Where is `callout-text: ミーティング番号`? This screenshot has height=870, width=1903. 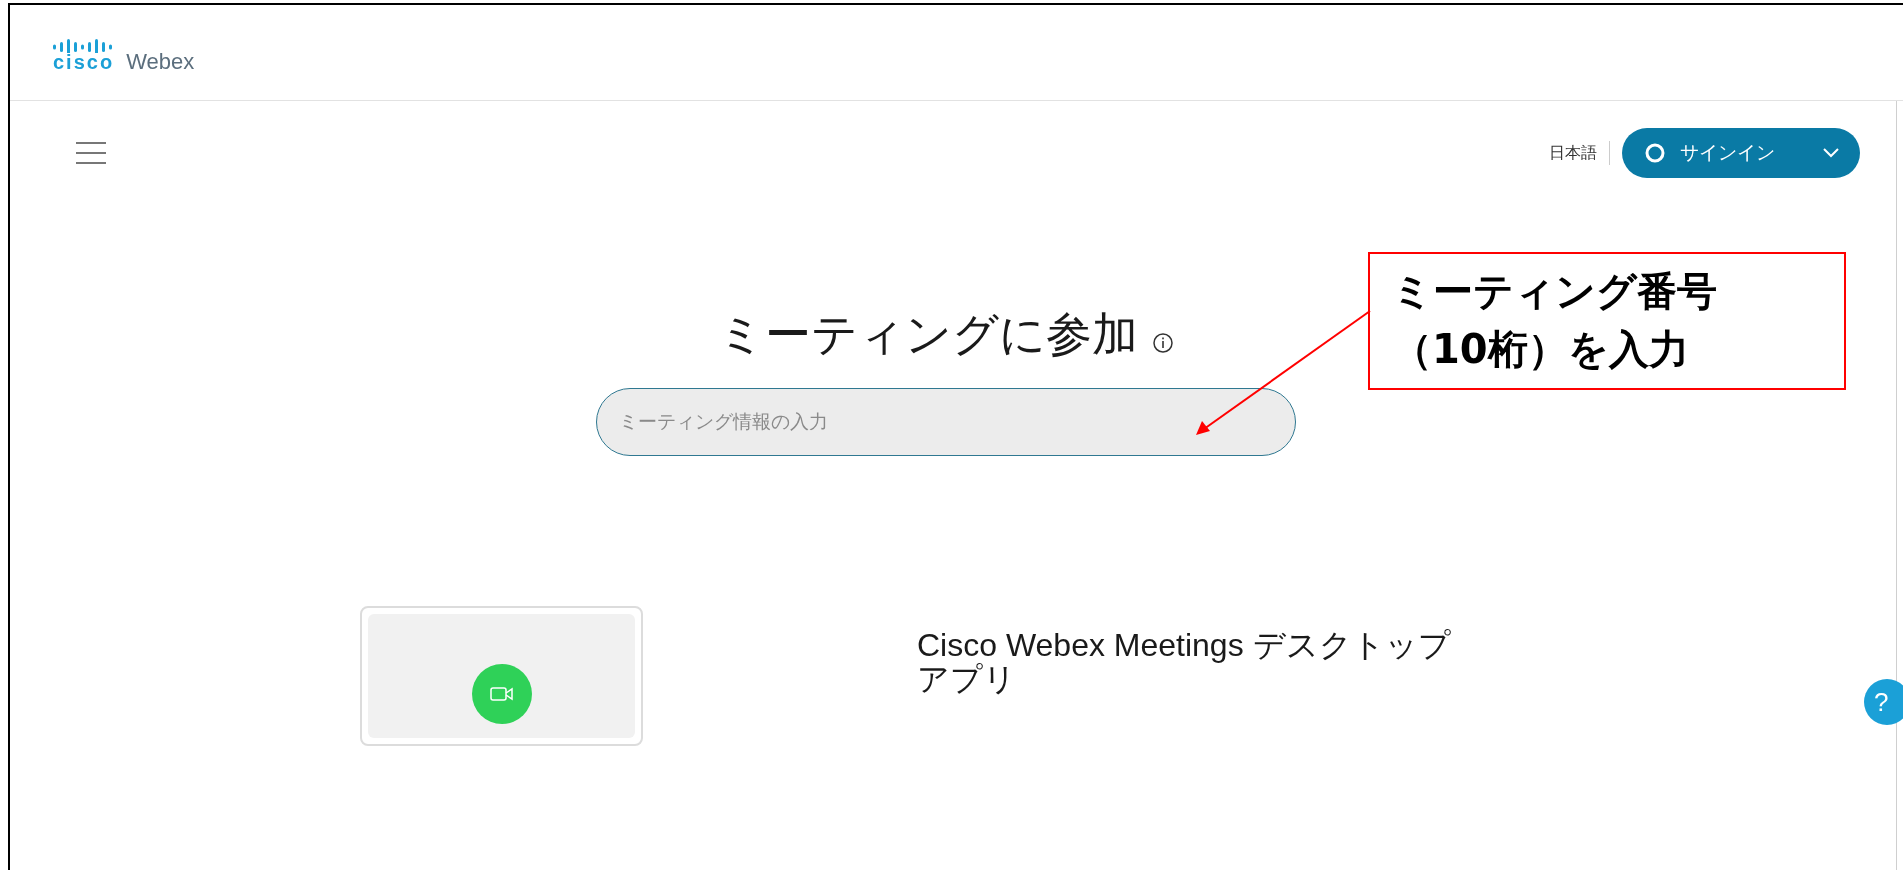
callout-text: ミーティング番号 is located at coordinates (1555, 291).